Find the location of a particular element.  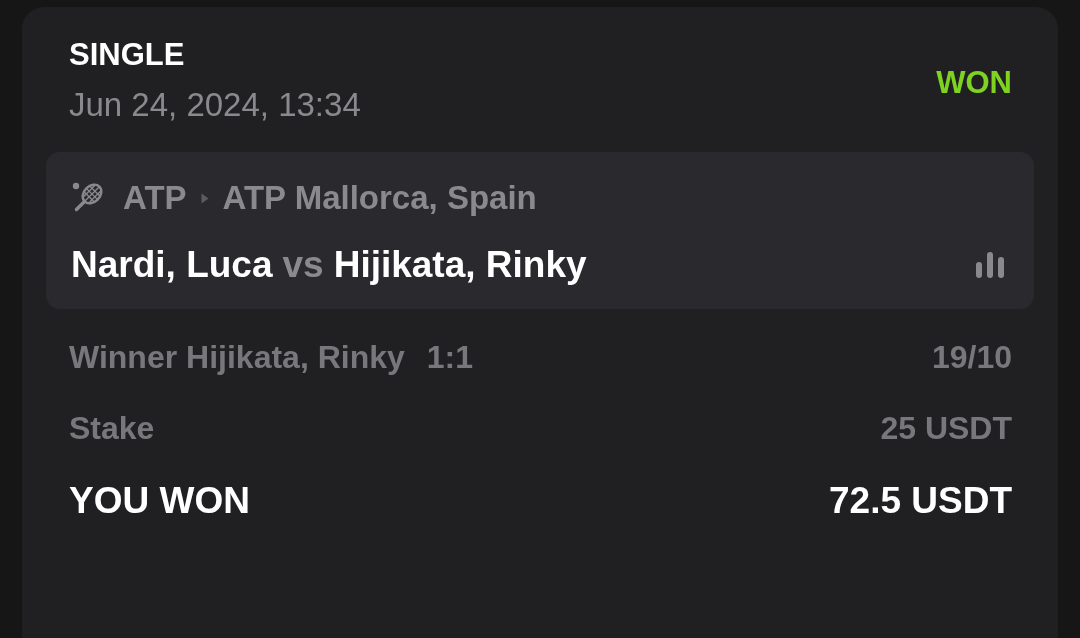

bet-status: WON is located at coordinates (974, 82).